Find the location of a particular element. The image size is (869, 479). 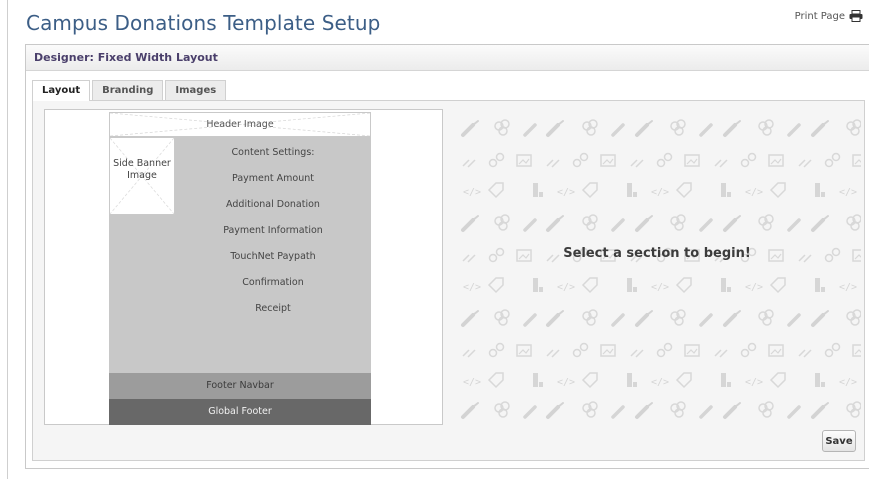

section-payment-information: Payment Information is located at coordinates (273, 231).